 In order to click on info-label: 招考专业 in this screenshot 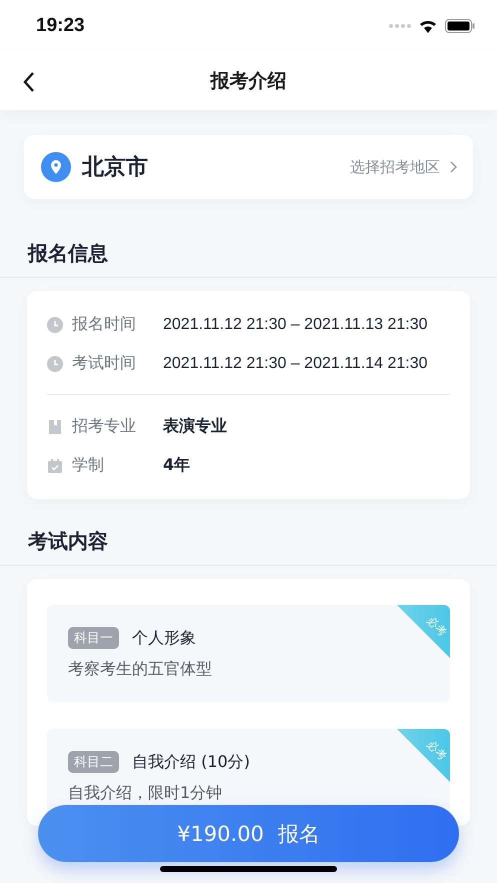, I will do `click(104, 426)`.